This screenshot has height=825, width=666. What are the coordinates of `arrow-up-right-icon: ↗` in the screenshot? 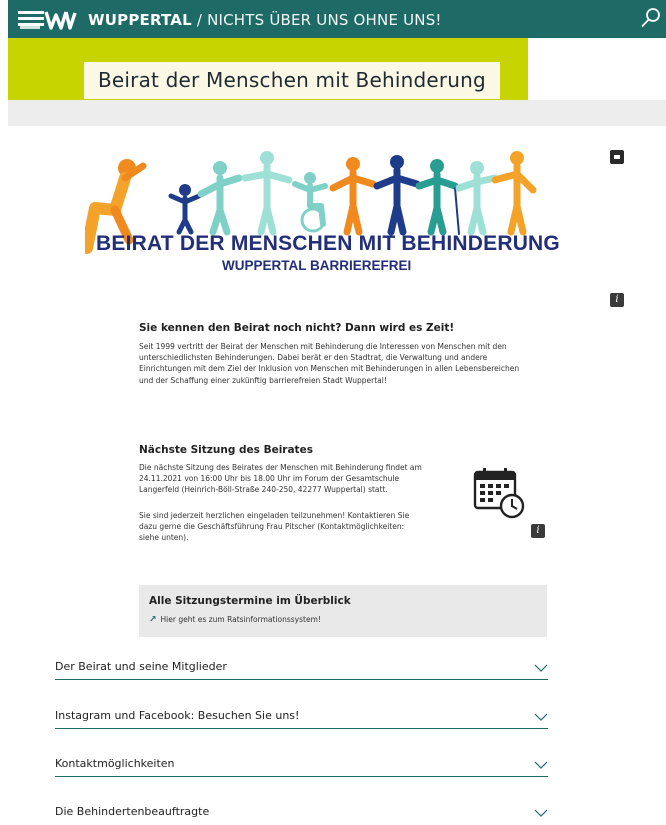 It's located at (153, 620).